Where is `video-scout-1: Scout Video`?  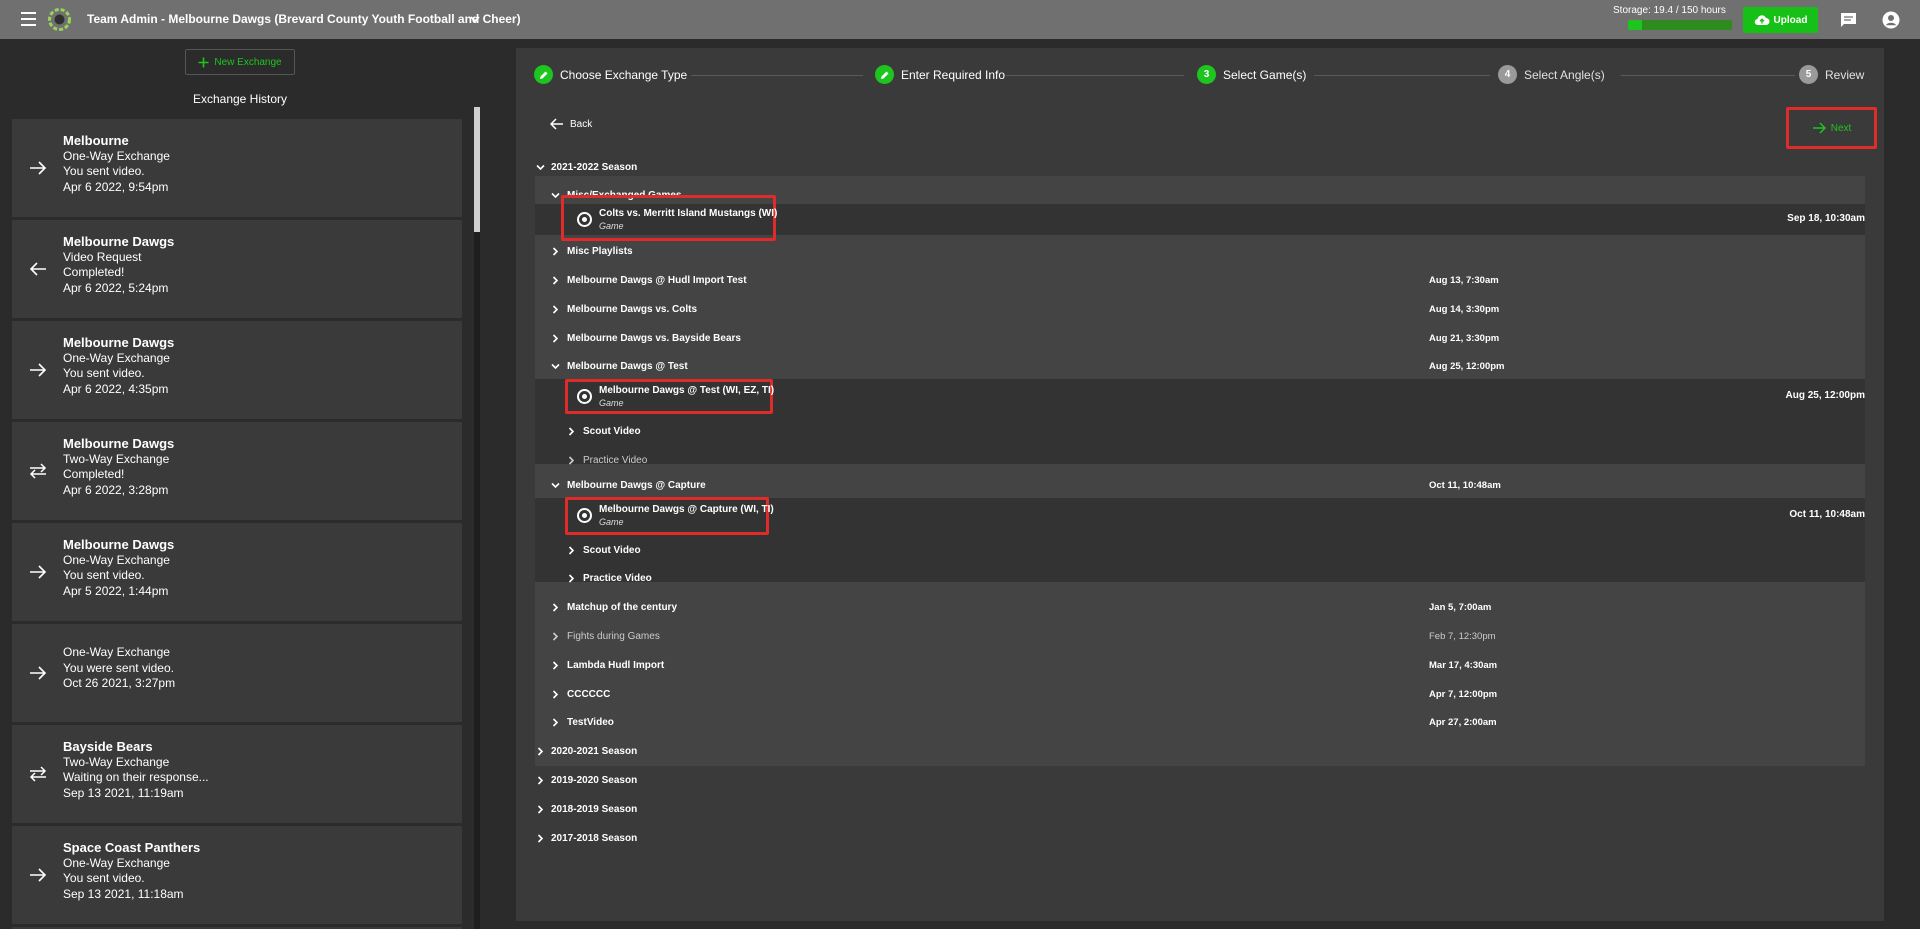 video-scout-1: Scout Video is located at coordinates (1200, 431).